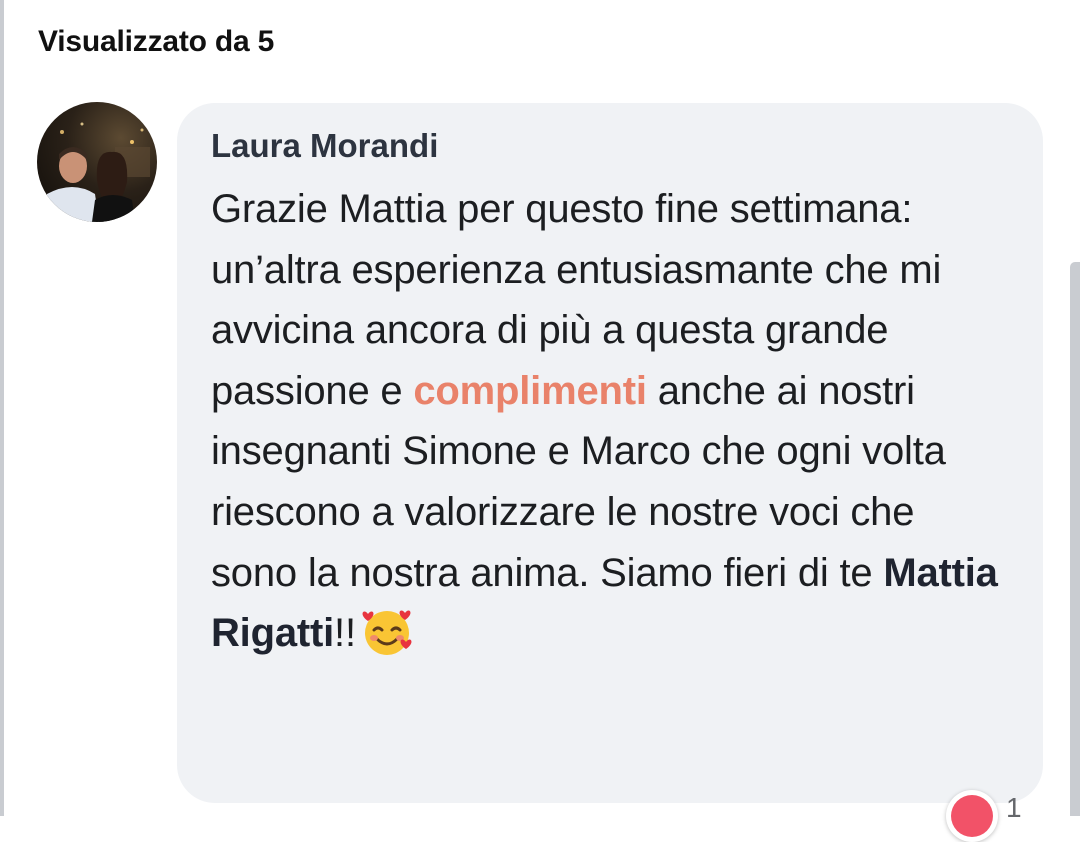 Image resolution: width=1080 pixels, height=842 pixels. I want to click on avatar, so click(97, 162).